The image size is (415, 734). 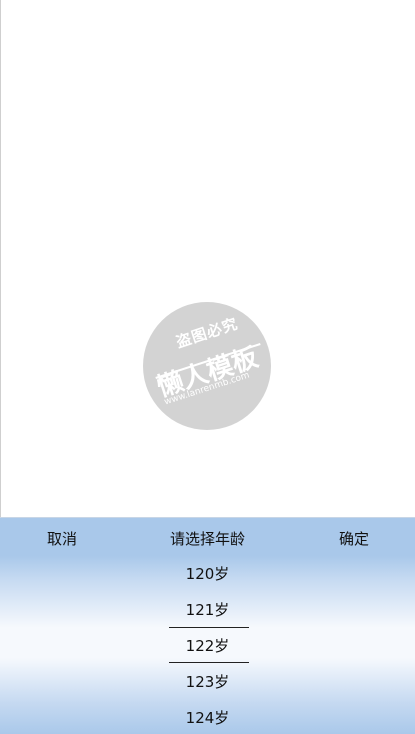 What do you see at coordinates (207, 717) in the screenshot?
I see `picker-option: 124岁` at bounding box center [207, 717].